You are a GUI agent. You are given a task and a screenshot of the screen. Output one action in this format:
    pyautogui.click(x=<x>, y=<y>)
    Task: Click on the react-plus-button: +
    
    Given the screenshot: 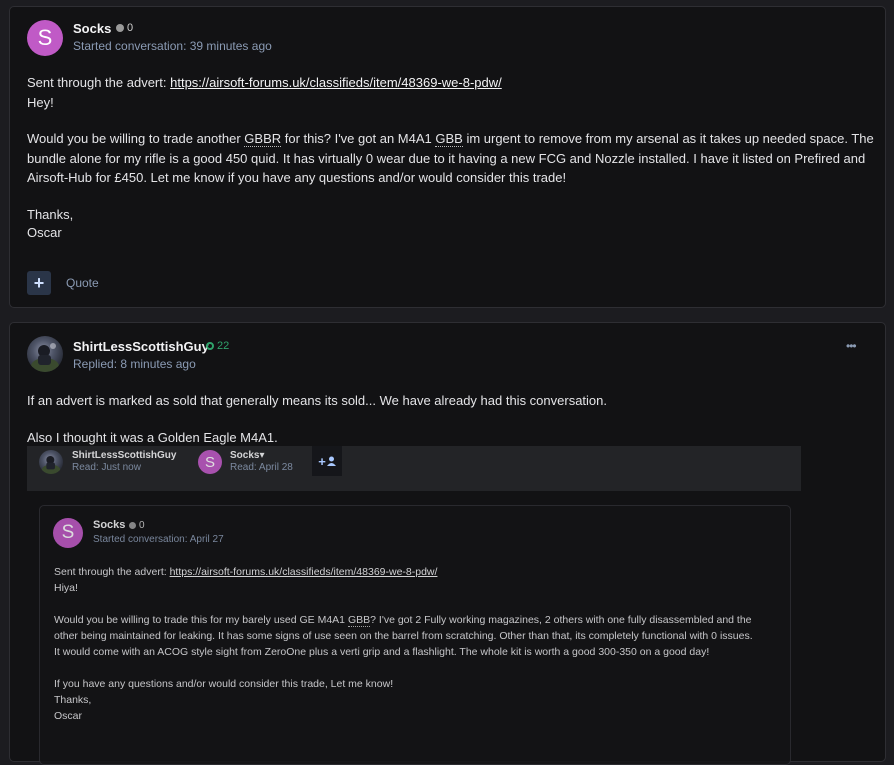 What is the action you would take?
    pyautogui.click(x=39, y=283)
    